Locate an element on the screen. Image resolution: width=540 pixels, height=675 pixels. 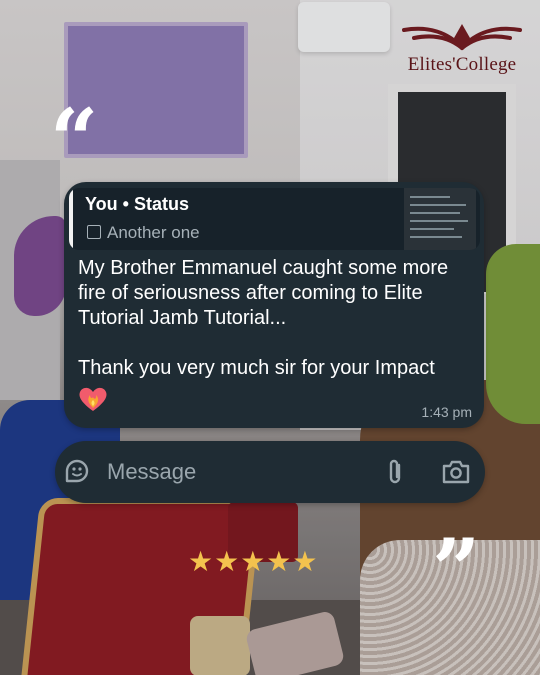
camera-icon is located at coordinates (456, 472).